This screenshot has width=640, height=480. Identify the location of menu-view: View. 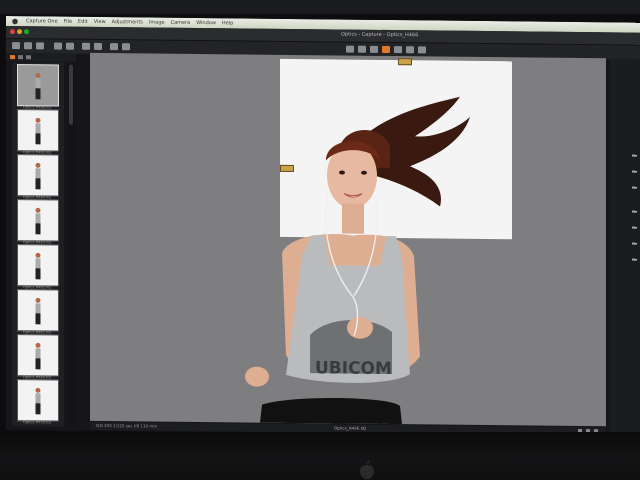
(100, 22).